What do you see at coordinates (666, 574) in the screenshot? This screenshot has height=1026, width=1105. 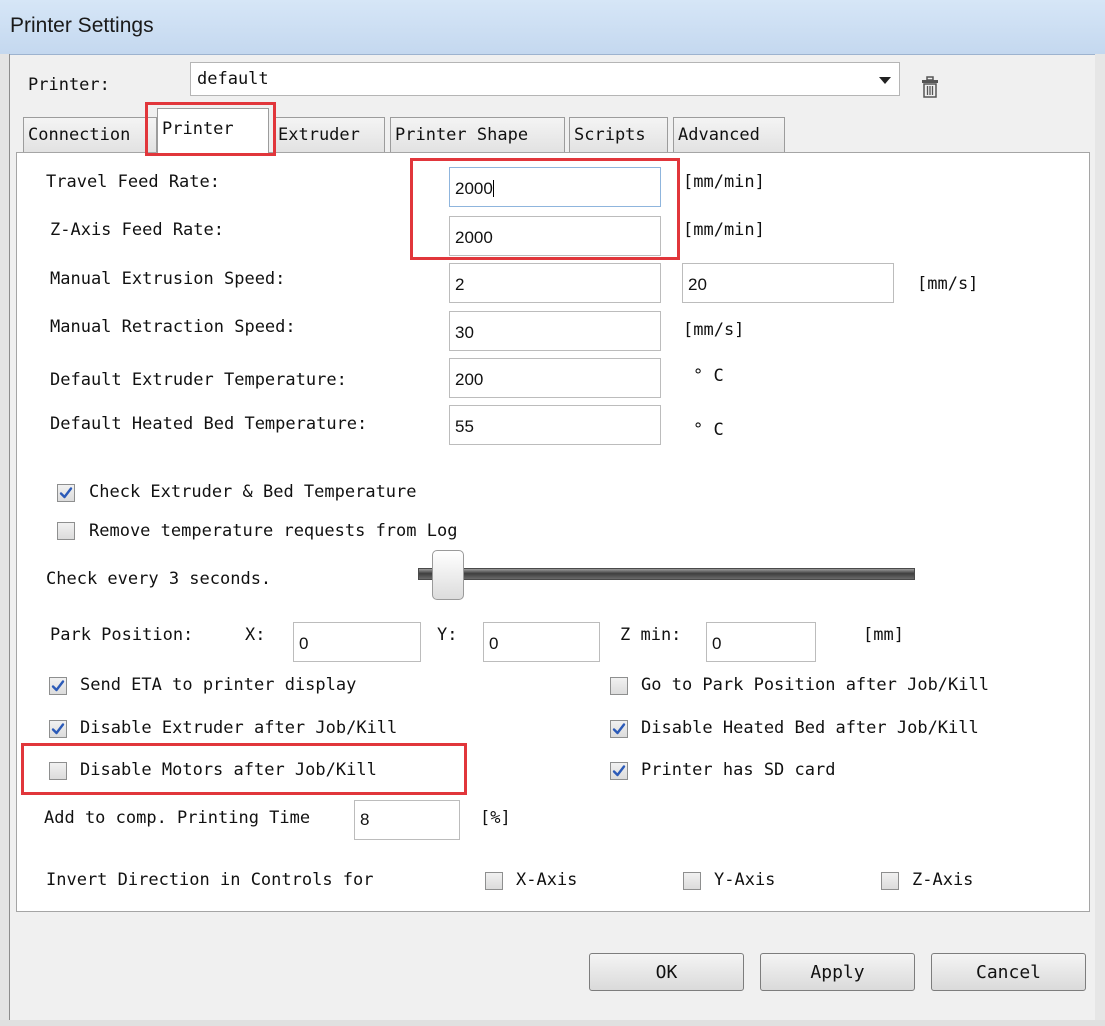 I see `check-interval-slider` at bounding box center [666, 574].